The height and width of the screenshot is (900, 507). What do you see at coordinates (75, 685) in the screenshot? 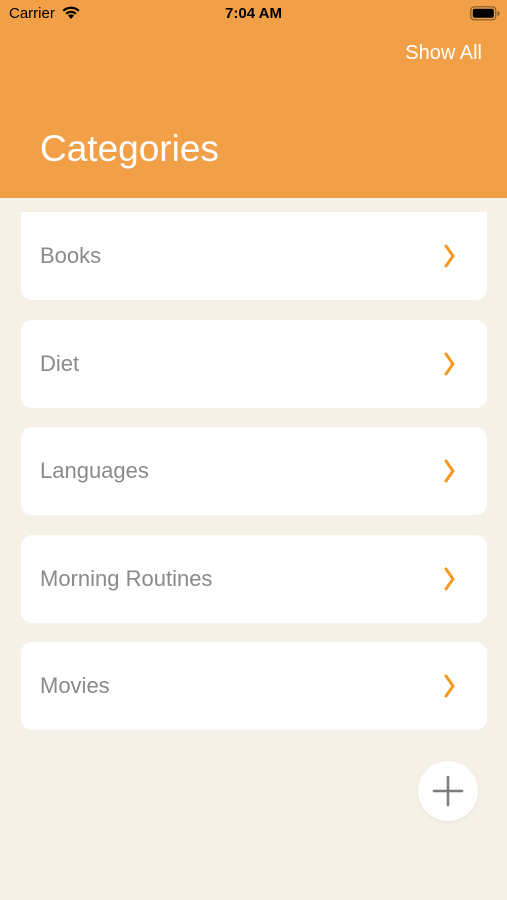
I see `category-label: Movies` at bounding box center [75, 685].